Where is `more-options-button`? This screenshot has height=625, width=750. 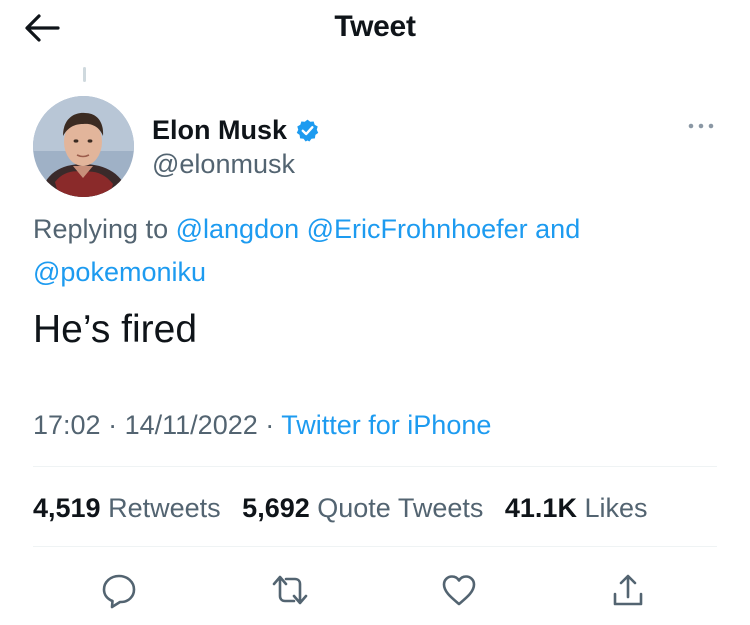 more-options-button is located at coordinates (701, 126).